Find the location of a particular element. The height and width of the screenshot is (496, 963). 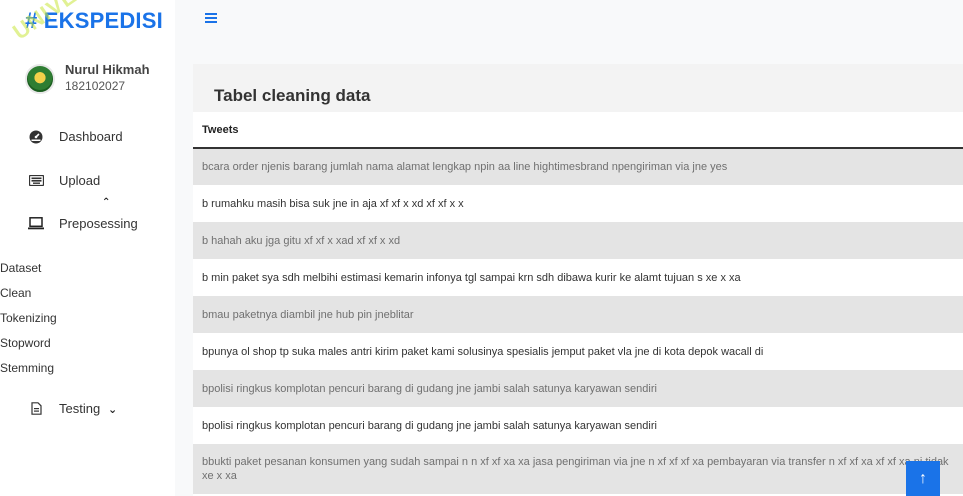

sidebar-item-testing: Testing is located at coordinates (63, 408).